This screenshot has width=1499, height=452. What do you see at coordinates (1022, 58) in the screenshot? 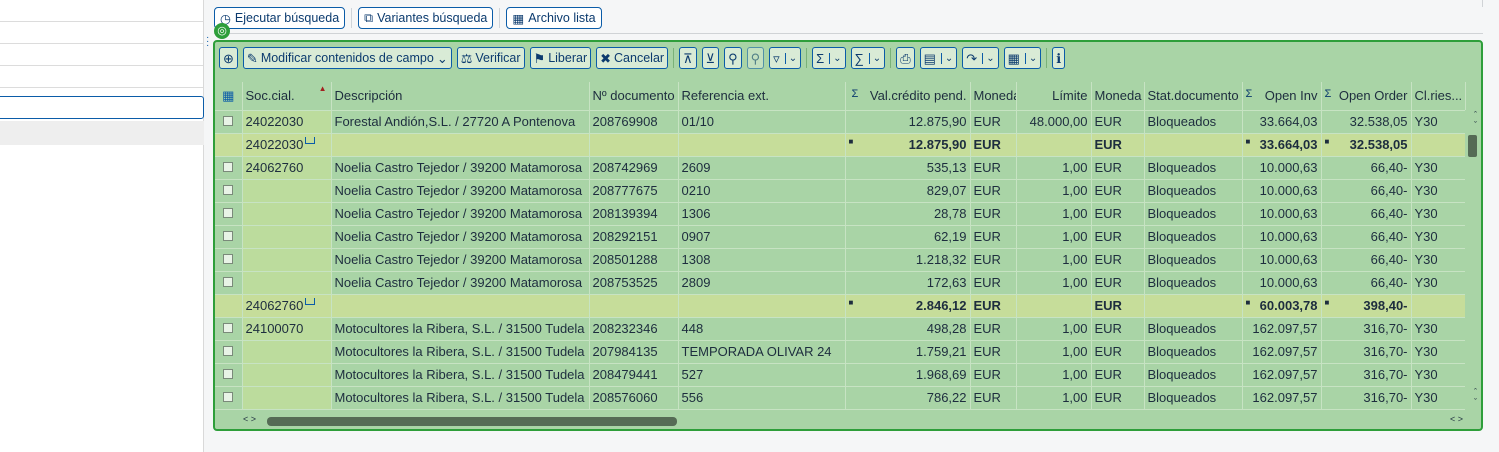
I see `layout-button: ▦ ⌄` at bounding box center [1022, 58].